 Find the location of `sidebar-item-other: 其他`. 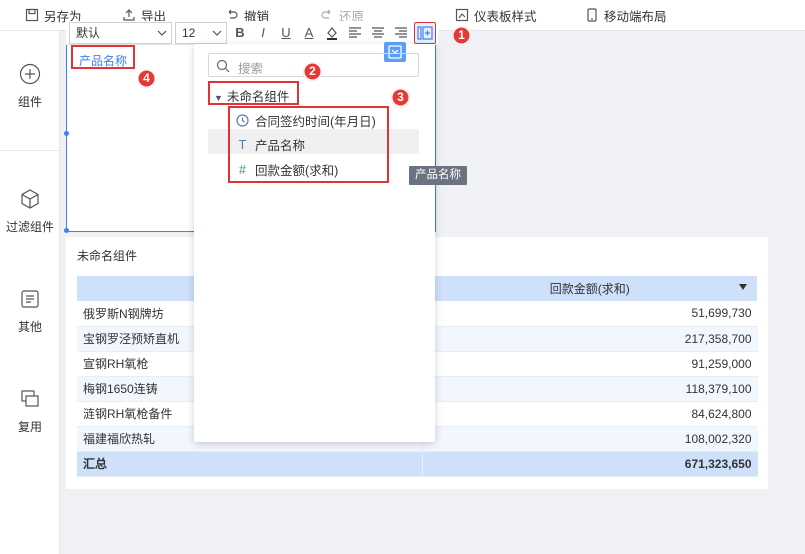

sidebar-item-other: 其他 is located at coordinates (30, 311).